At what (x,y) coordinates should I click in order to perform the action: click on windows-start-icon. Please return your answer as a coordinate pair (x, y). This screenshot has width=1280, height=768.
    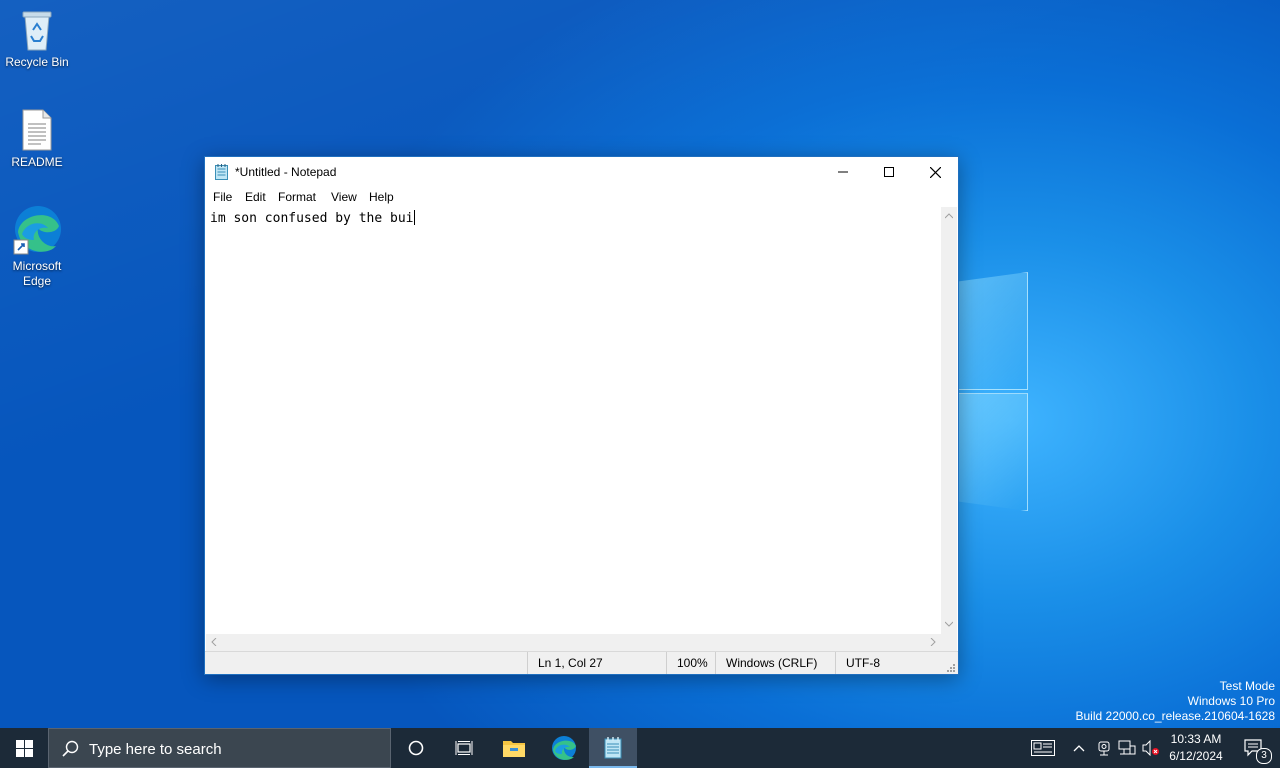
    Looking at the image, I should click on (24, 748).